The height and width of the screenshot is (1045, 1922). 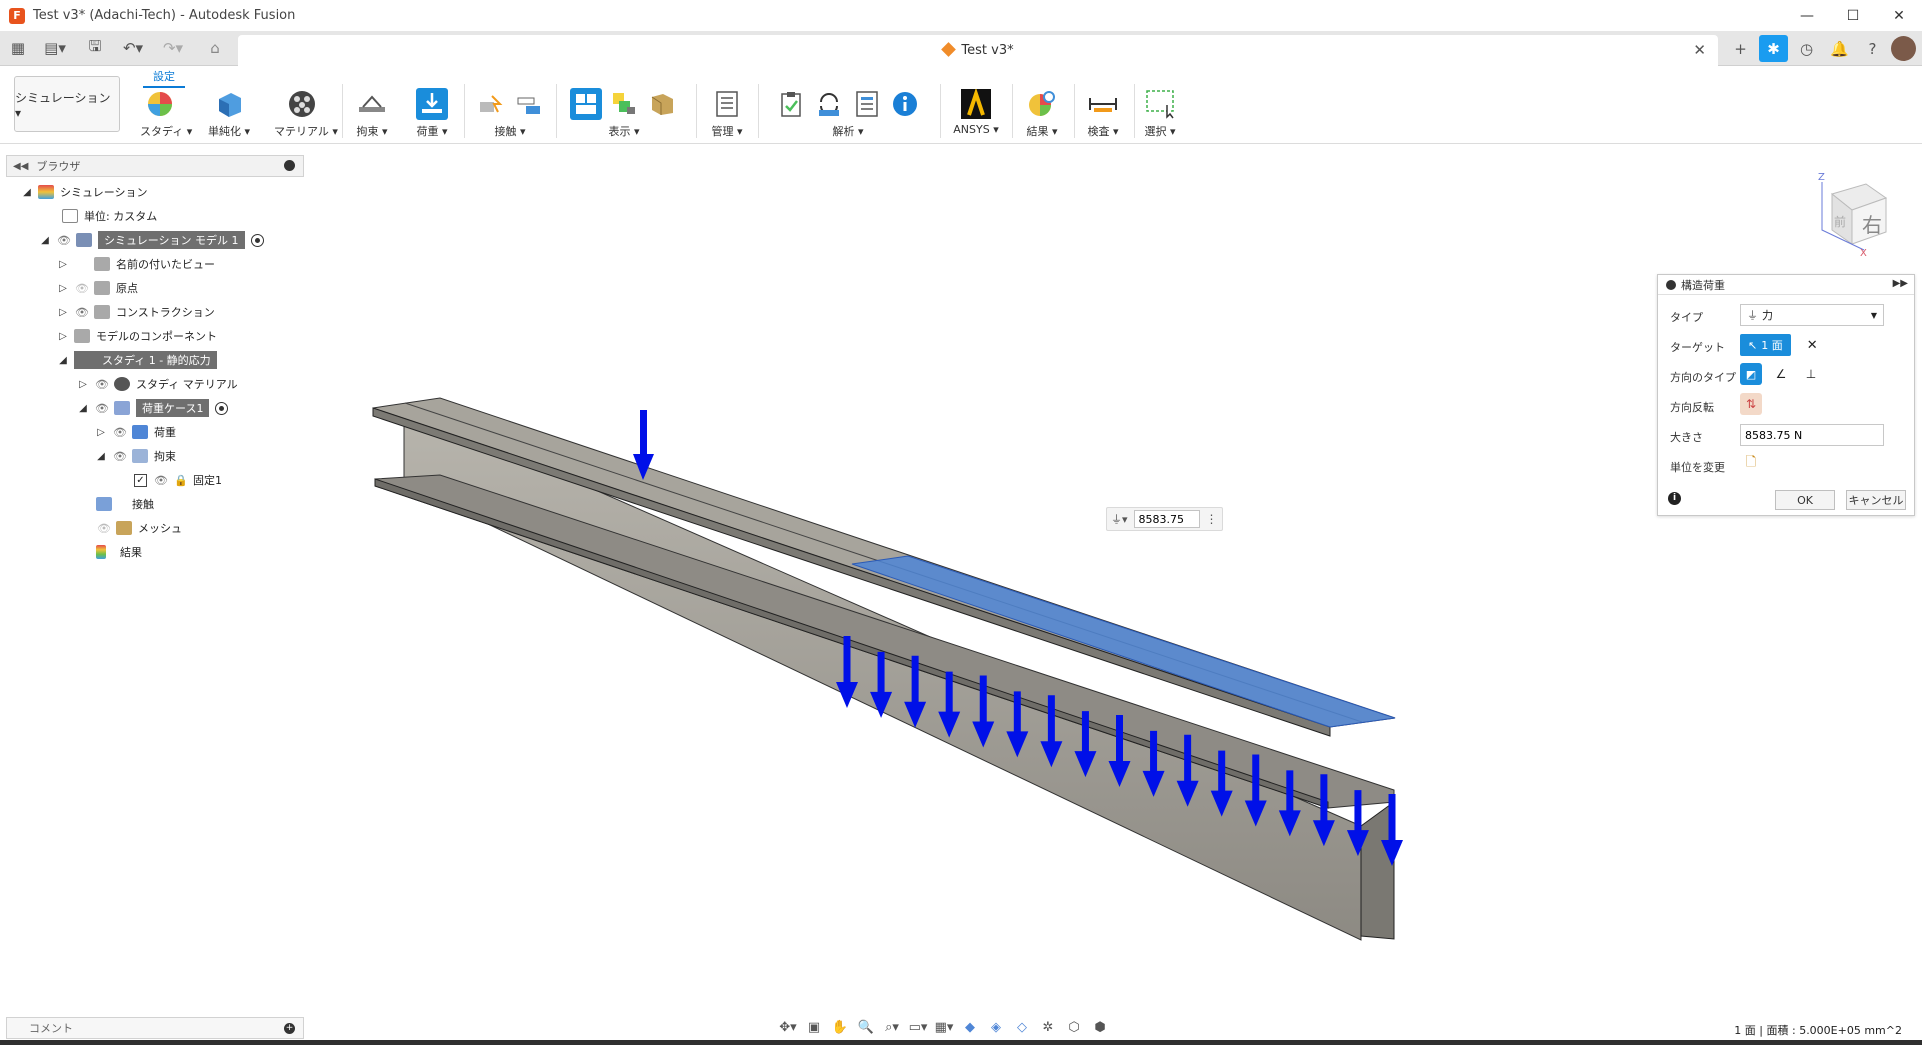 What do you see at coordinates (1022, 1027) in the screenshot?
I see `wireframe-shaded-icon: ◇` at bounding box center [1022, 1027].